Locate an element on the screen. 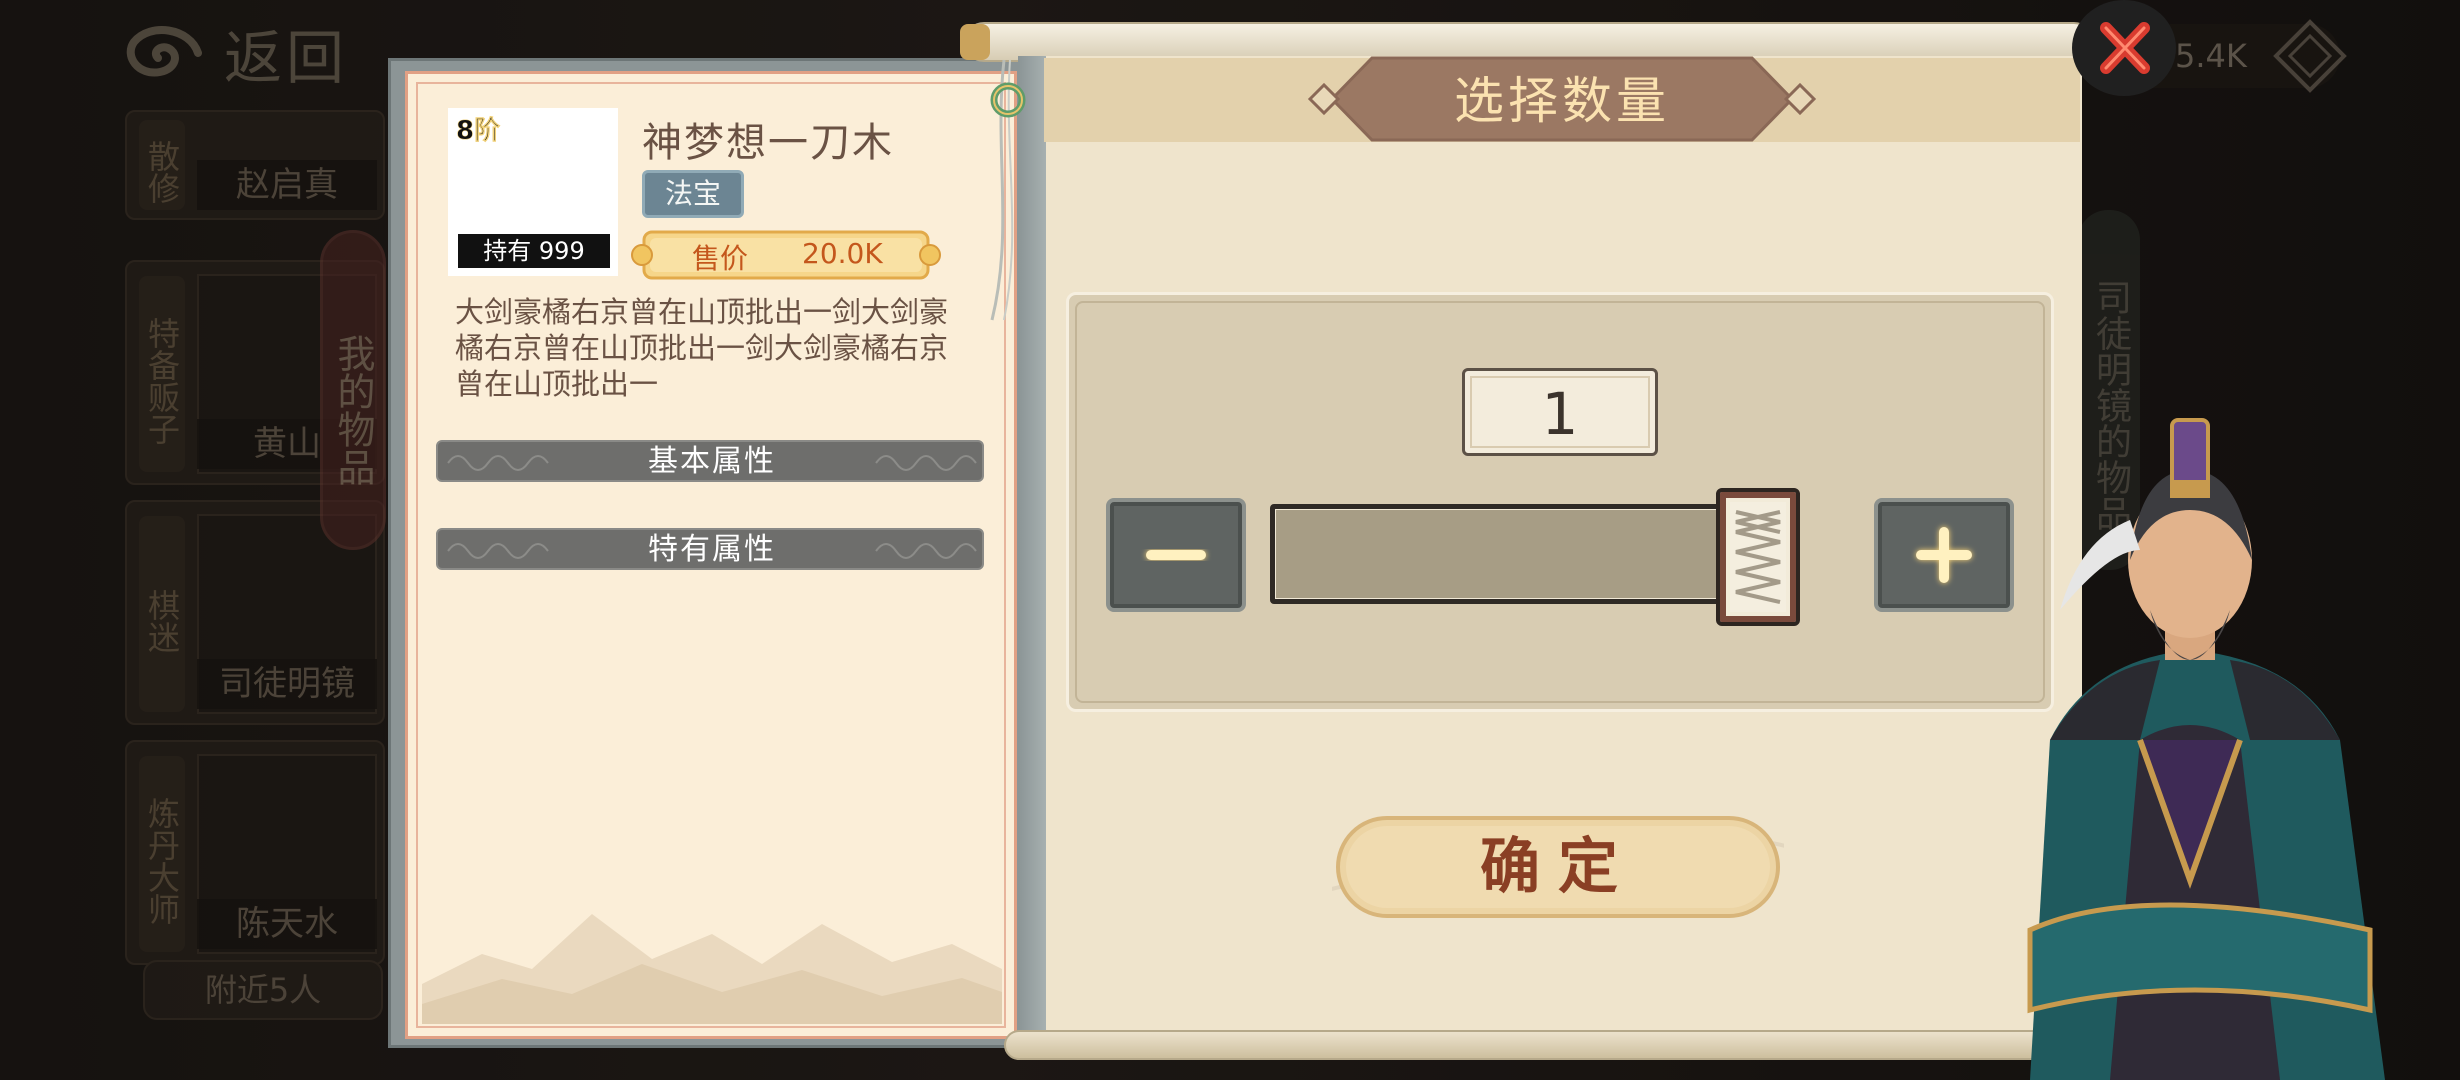 Image resolution: width=2460 pixels, height=1080 pixels. slider-handle is located at coordinates (1758, 557).